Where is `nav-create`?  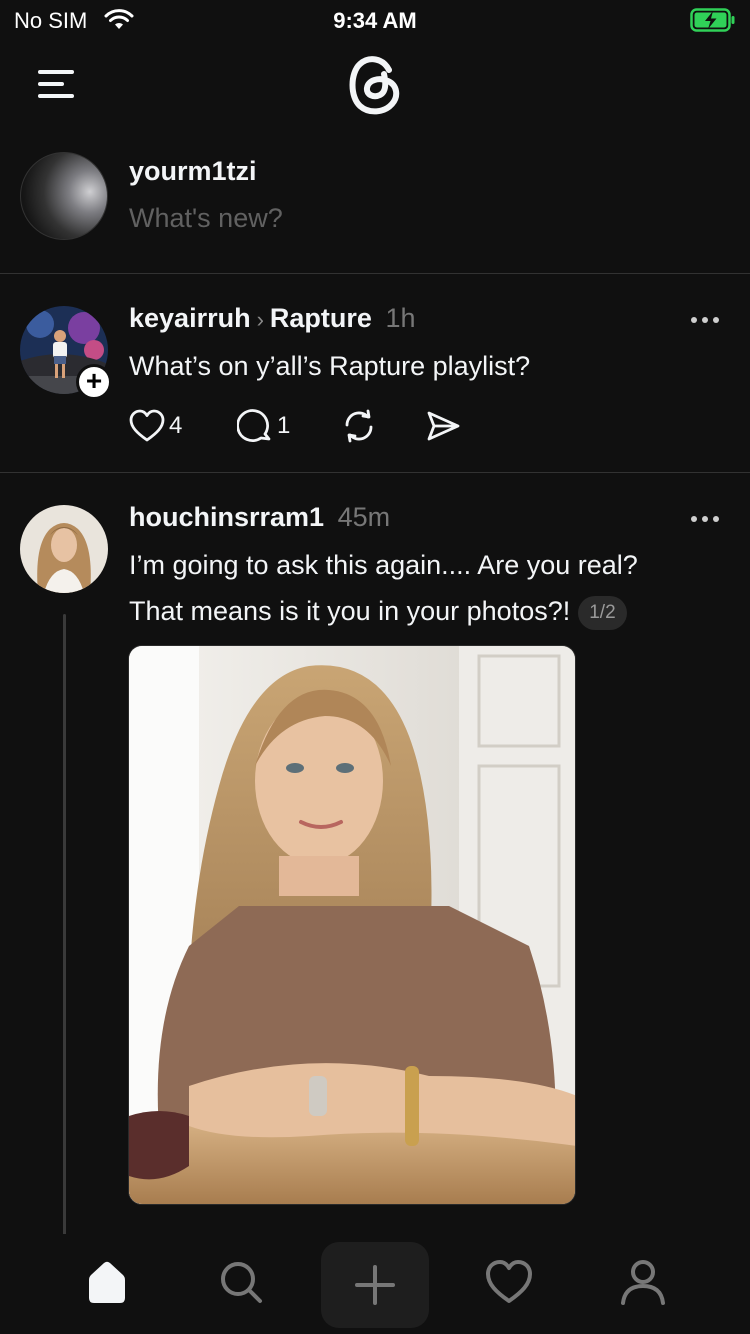 nav-create is located at coordinates (375, 1285).